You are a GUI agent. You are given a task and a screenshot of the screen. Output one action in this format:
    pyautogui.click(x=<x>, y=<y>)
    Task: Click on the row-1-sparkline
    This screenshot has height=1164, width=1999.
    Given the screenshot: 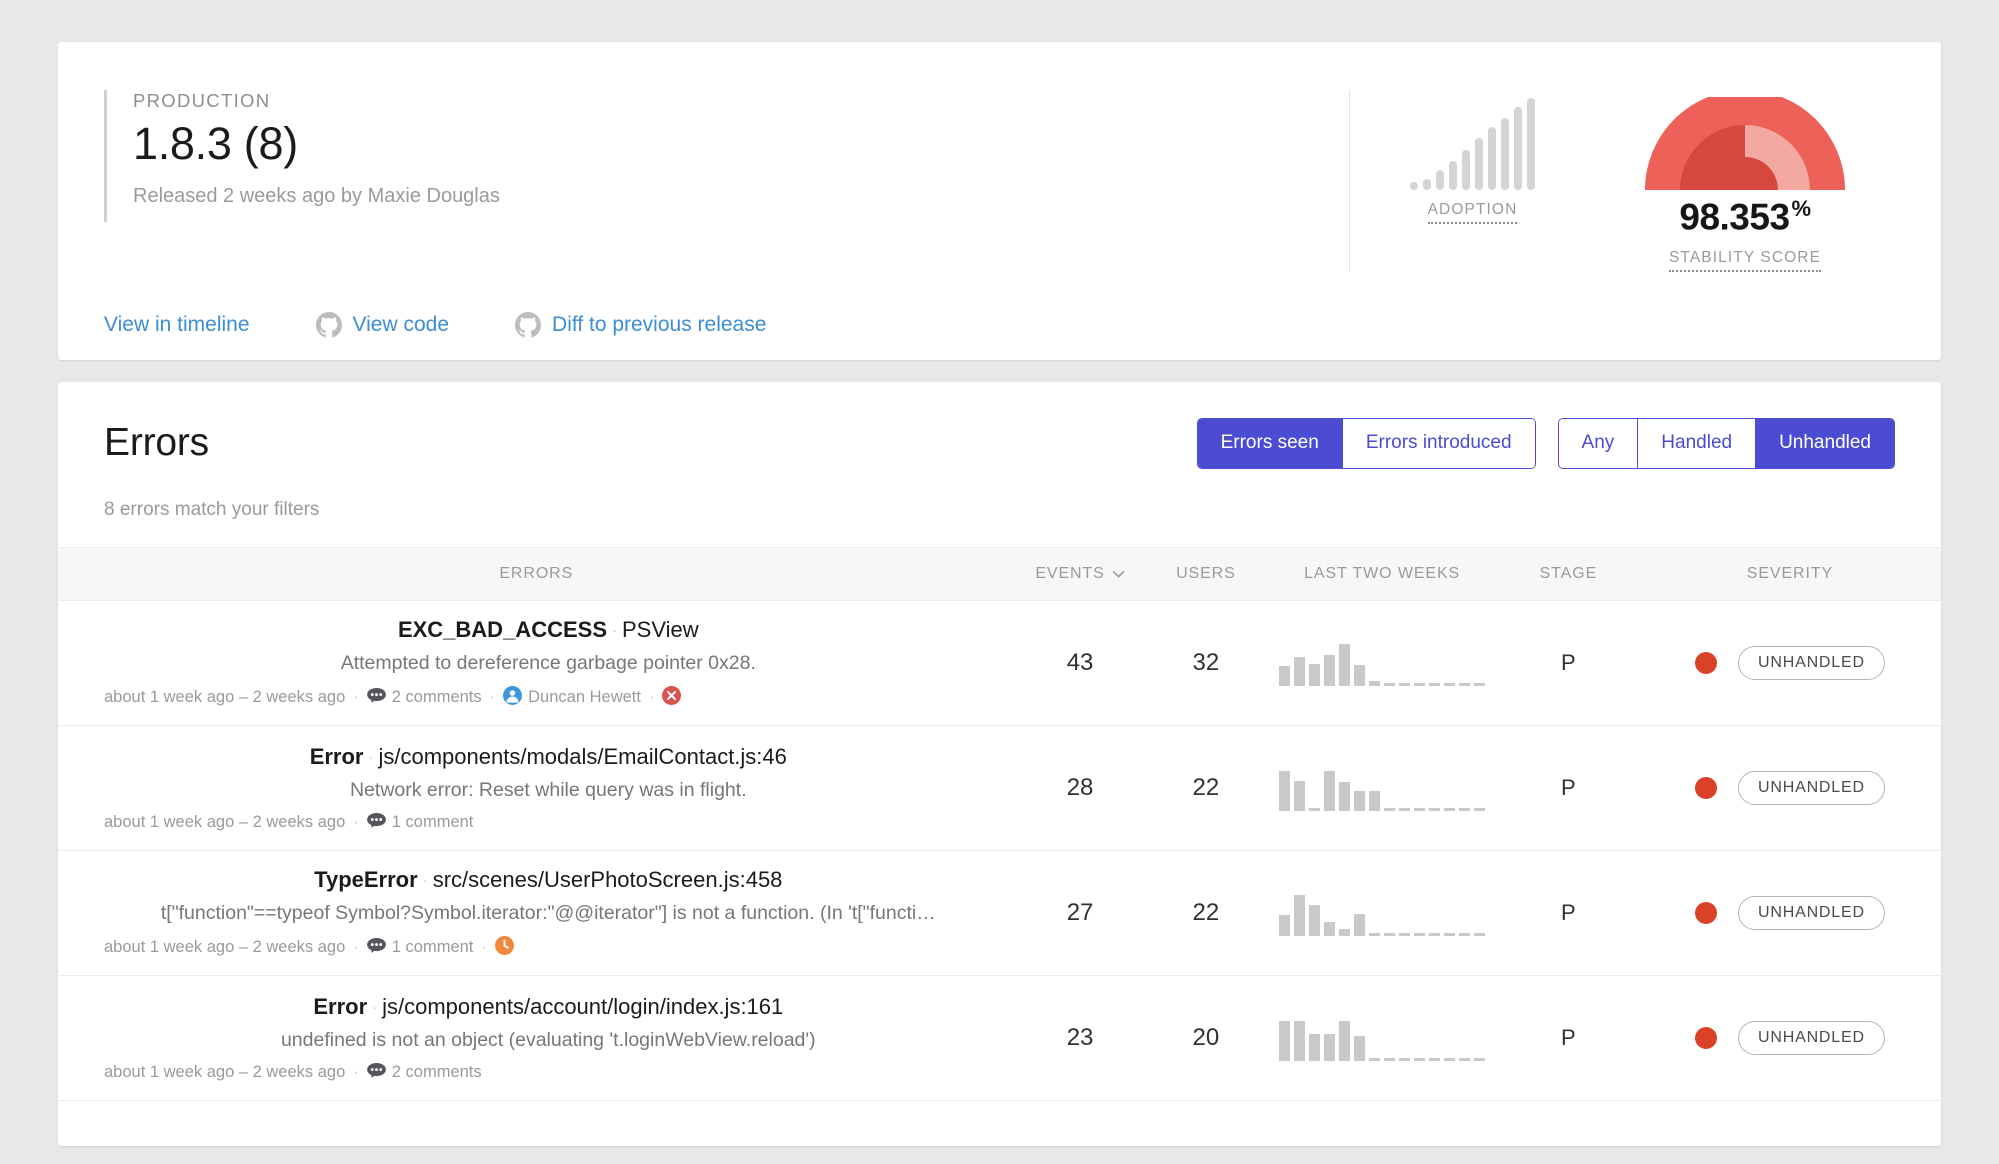 What is the action you would take?
    pyautogui.click(x=1382, y=660)
    